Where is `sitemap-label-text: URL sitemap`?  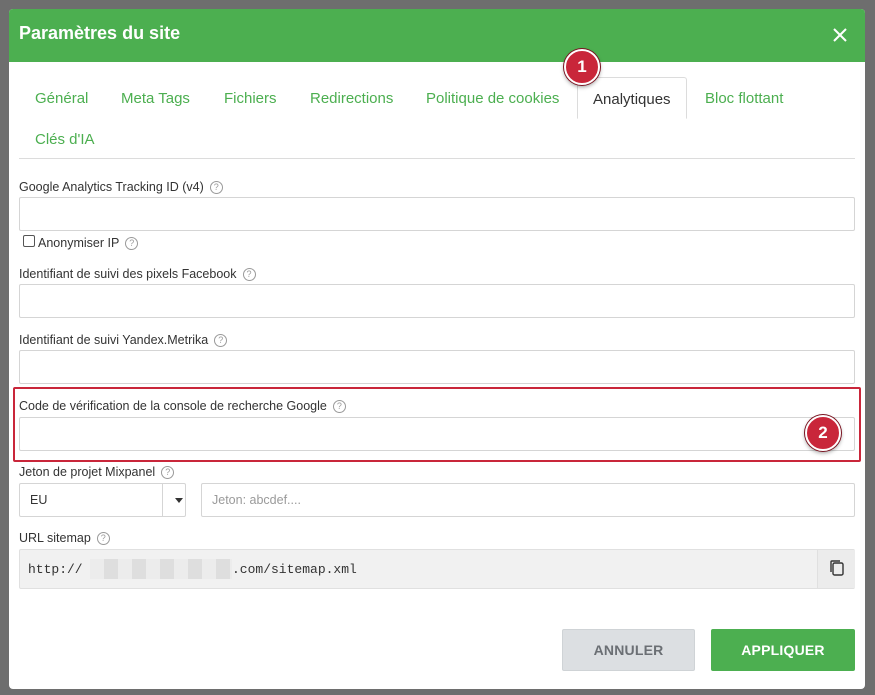 sitemap-label-text: URL sitemap is located at coordinates (55, 538).